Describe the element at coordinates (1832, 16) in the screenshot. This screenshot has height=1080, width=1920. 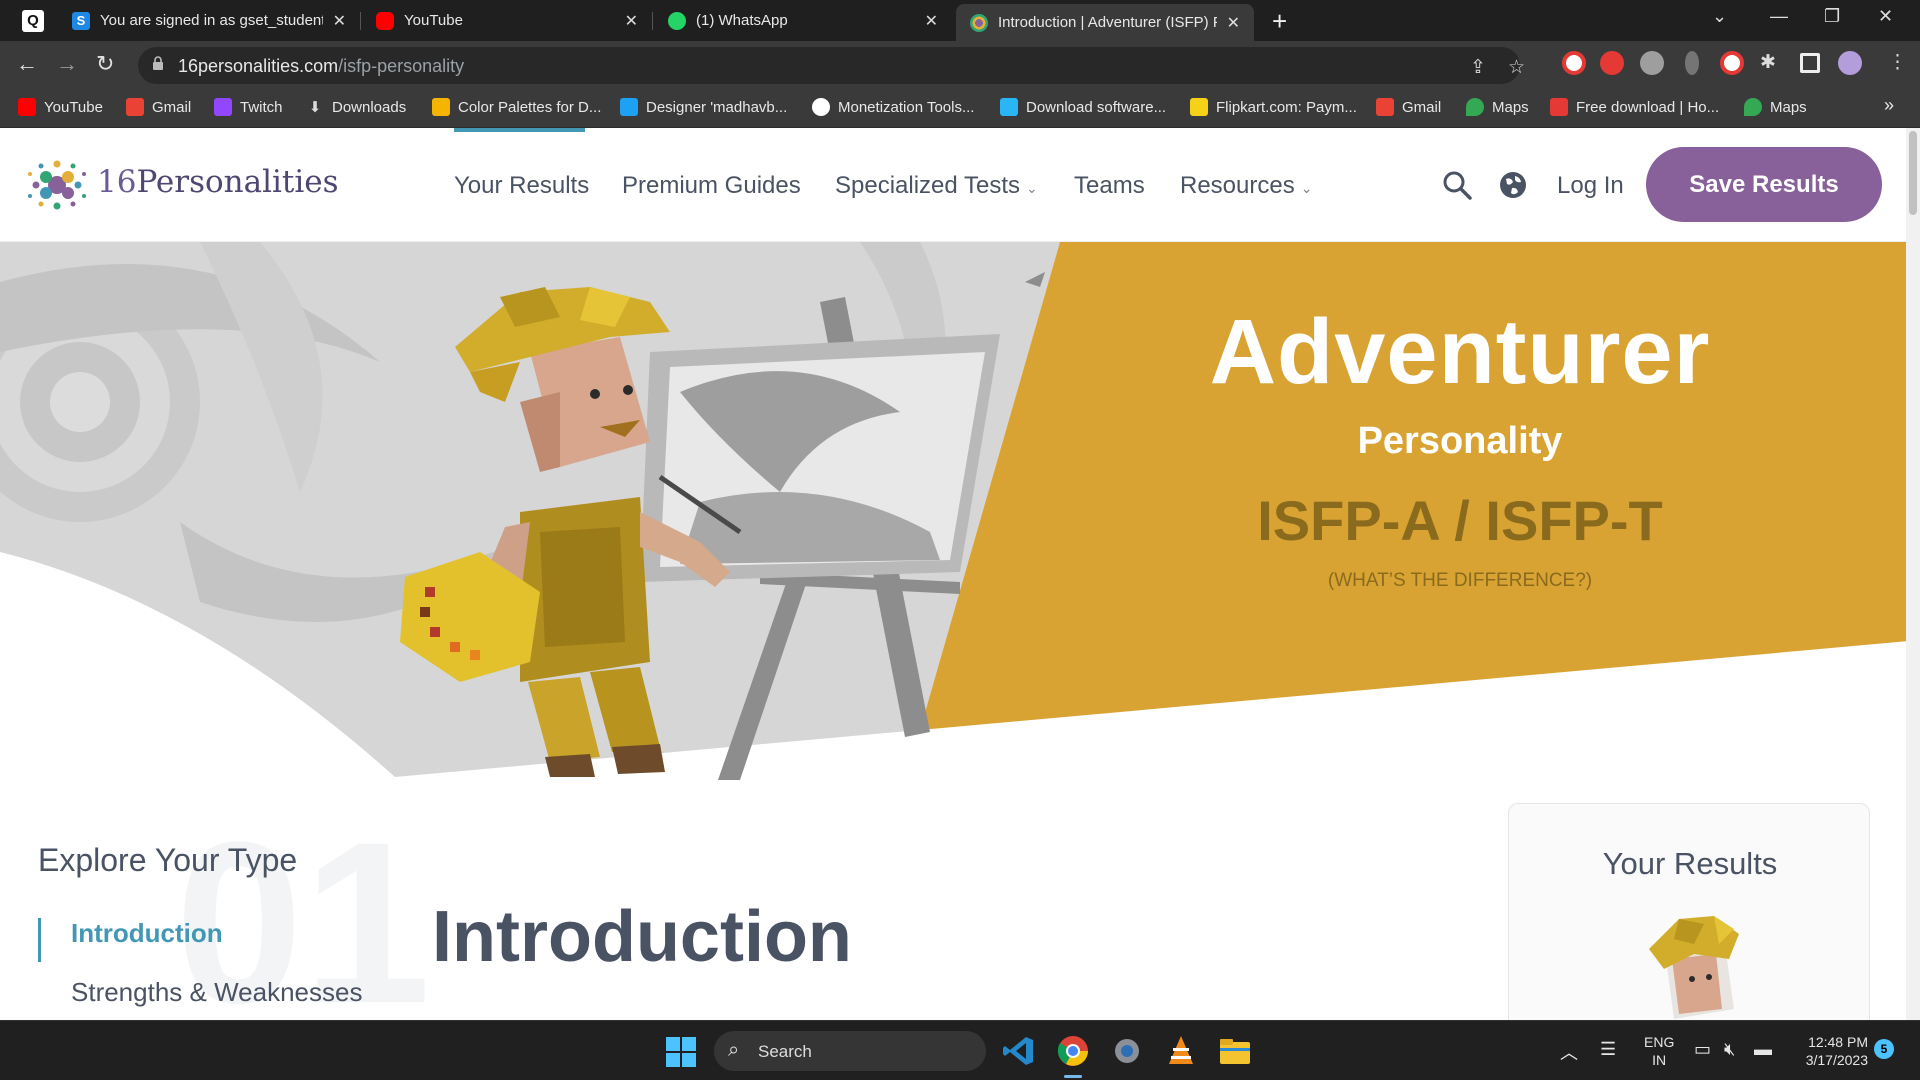
I see `restore-icon: ❐` at that location.